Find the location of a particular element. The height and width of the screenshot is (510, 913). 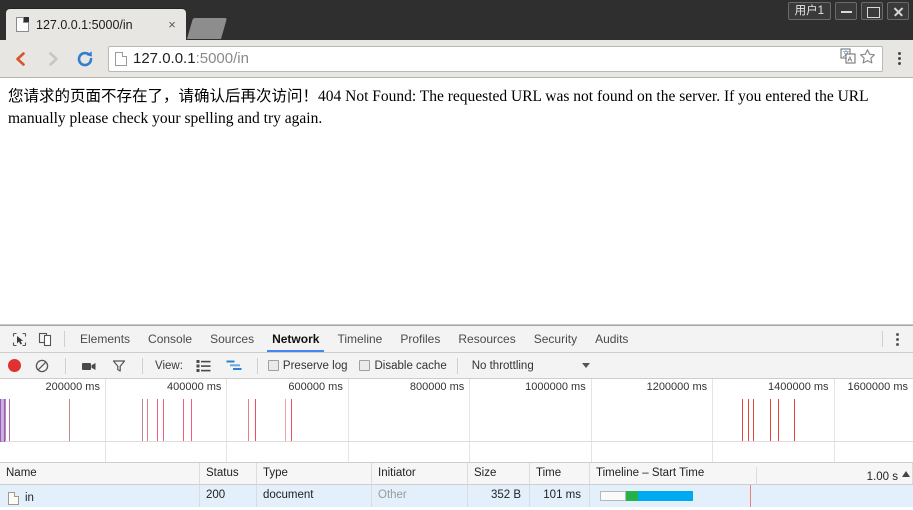

forward-icon is located at coordinates (53, 59).